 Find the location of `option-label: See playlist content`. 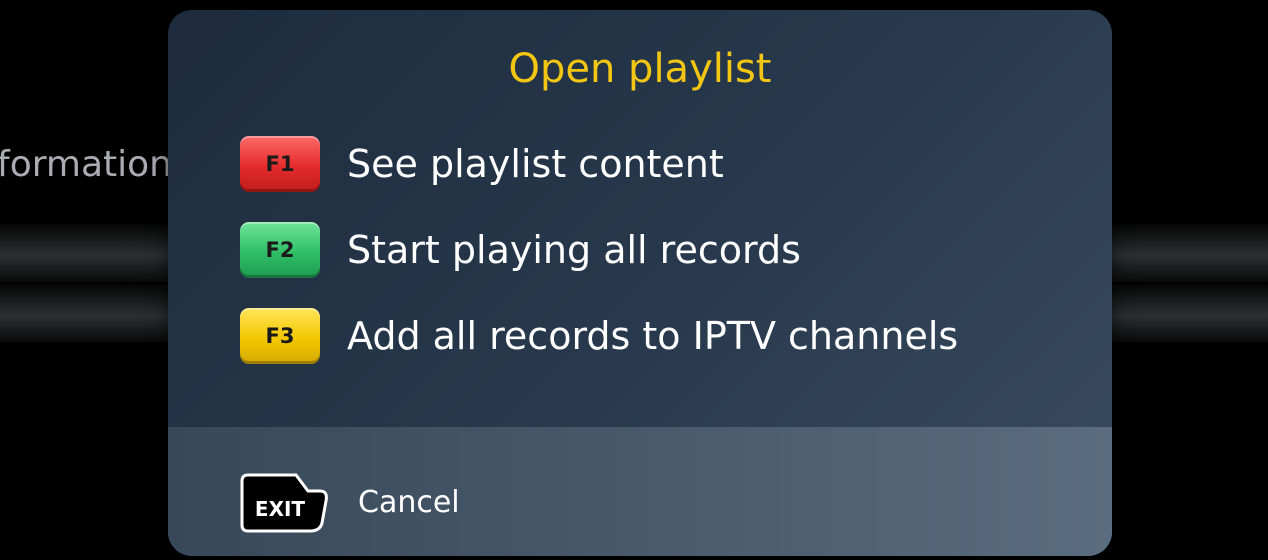

option-label: See playlist content is located at coordinates (535, 164).